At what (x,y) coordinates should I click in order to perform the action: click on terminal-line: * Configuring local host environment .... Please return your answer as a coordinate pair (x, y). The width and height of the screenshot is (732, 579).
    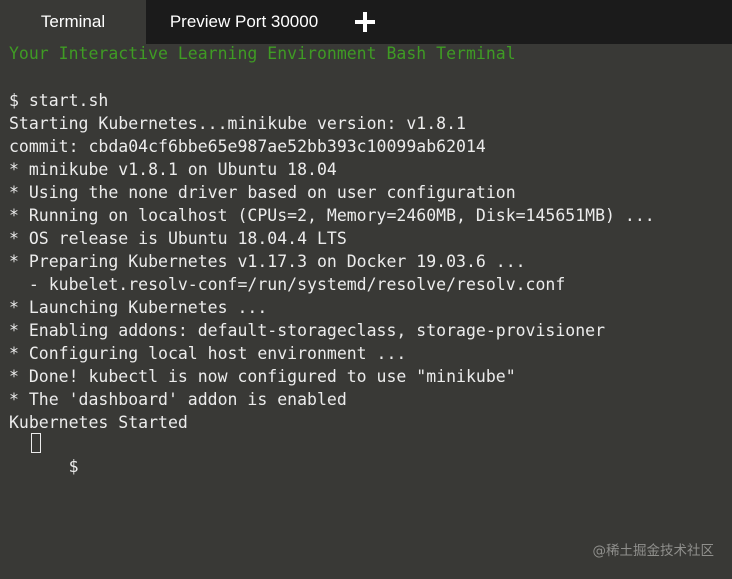
    Looking at the image, I should click on (208, 353).